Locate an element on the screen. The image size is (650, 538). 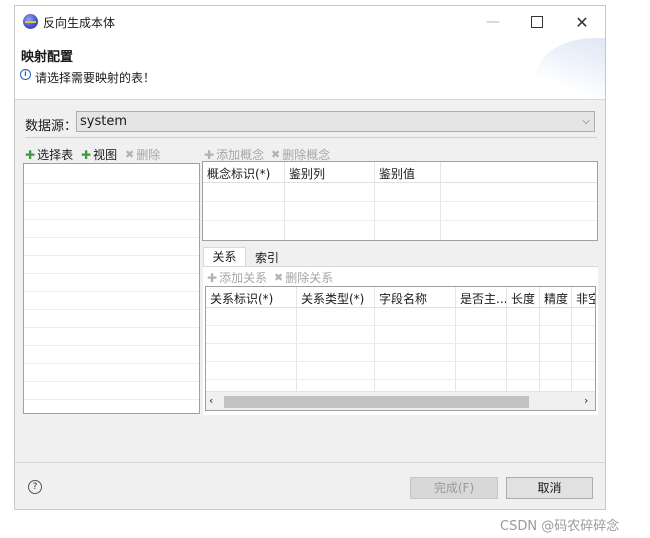
column-header-not-null: 非空 is located at coordinates (585, 298).